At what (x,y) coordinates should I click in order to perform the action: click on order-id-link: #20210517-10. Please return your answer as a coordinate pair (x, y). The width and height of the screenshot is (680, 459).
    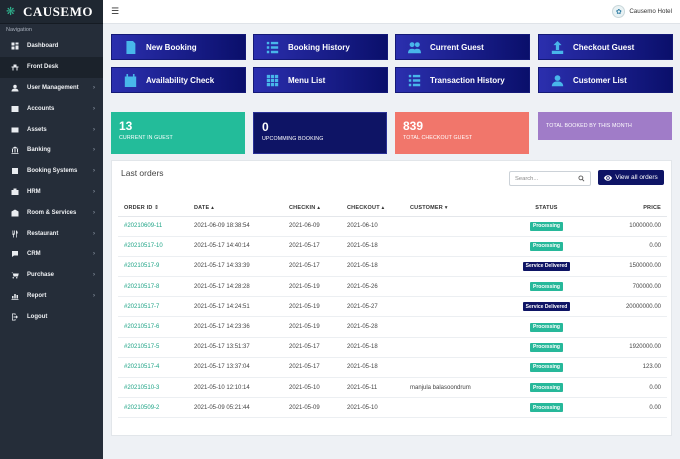
    Looking at the image, I should click on (153, 246).